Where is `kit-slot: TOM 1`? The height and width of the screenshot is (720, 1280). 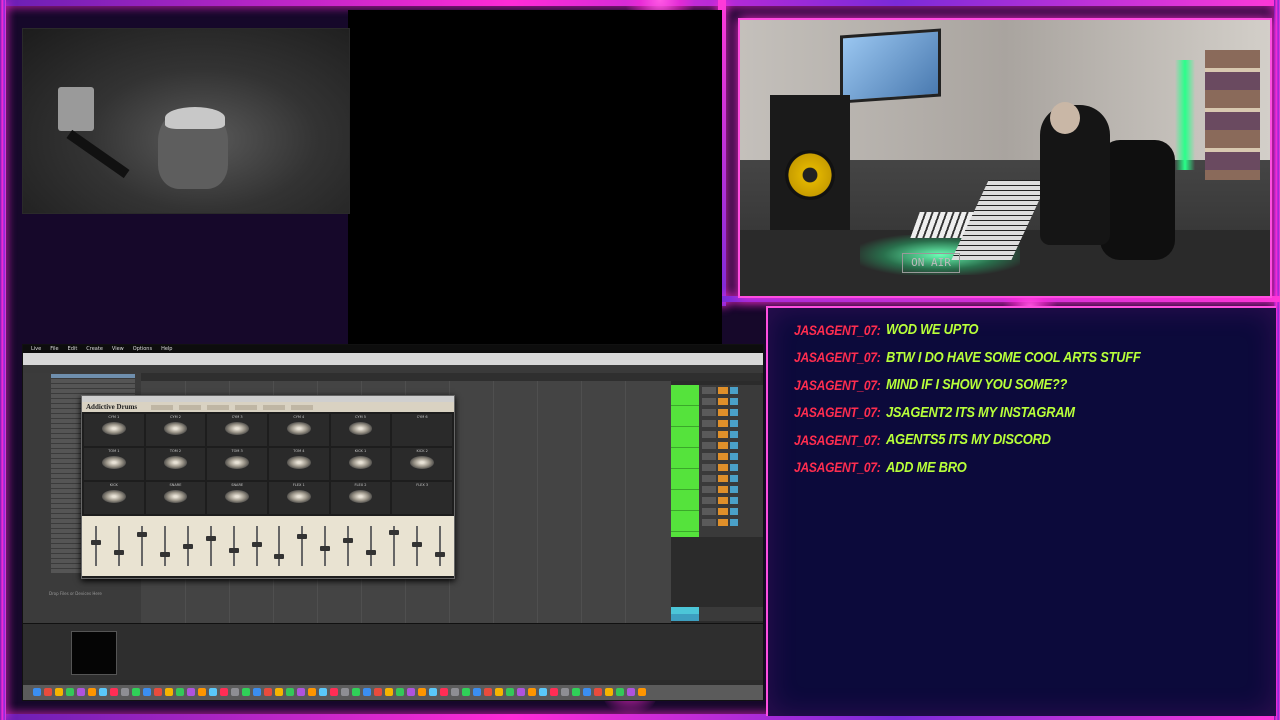
kit-slot: TOM 1 is located at coordinates (114, 464).